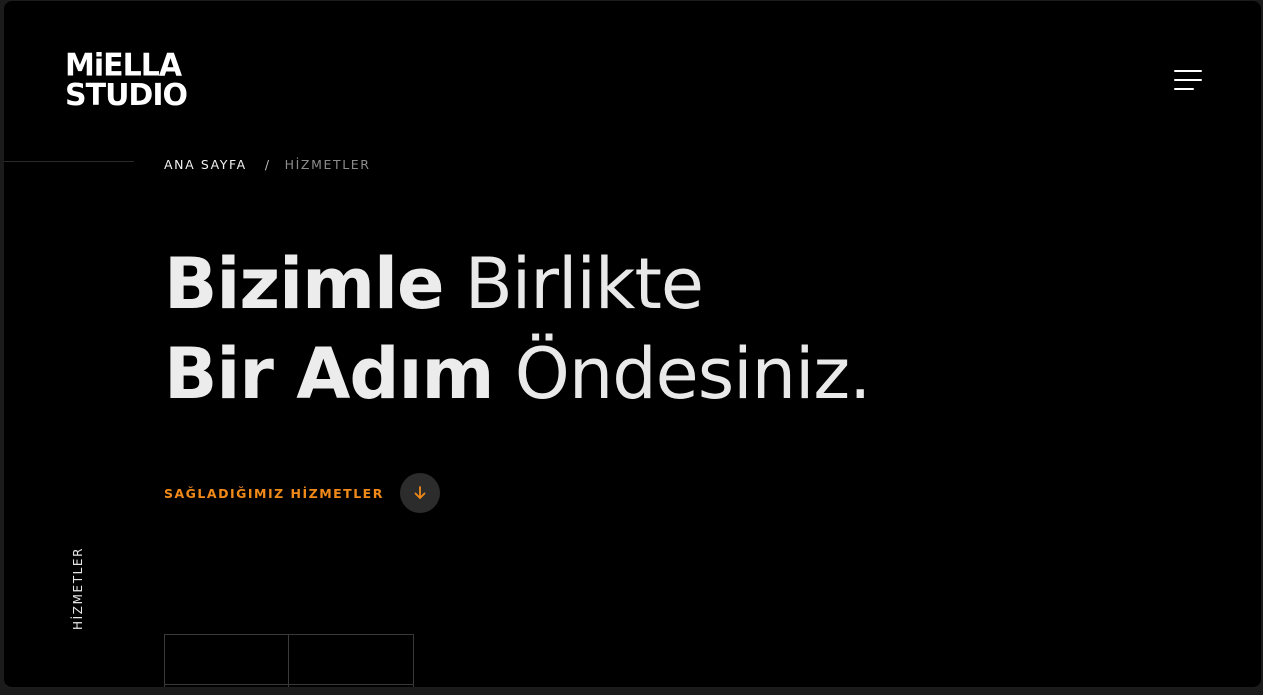 This screenshot has height=695, width=1263. What do you see at coordinates (126, 95) in the screenshot?
I see `logo-line-2: STUDIO` at bounding box center [126, 95].